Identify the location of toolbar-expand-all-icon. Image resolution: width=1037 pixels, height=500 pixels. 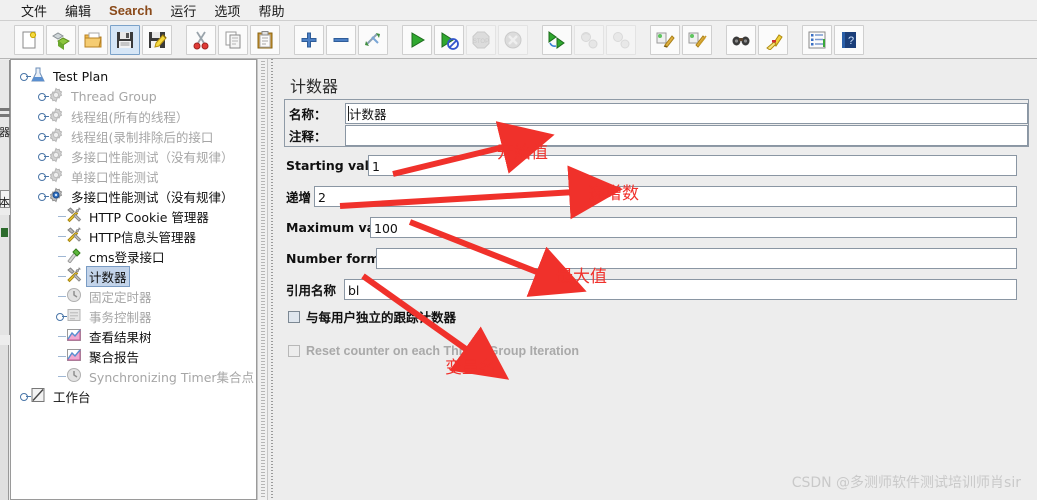
(309, 39).